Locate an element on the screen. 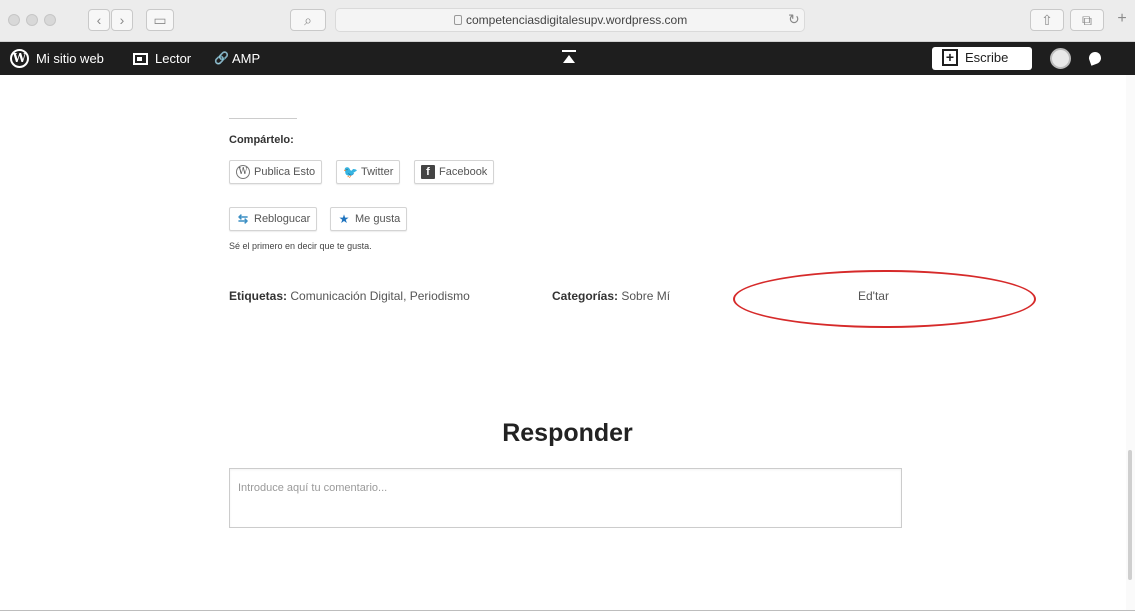 The width and height of the screenshot is (1135, 614). twitter-label: Twitter is located at coordinates (377, 172).